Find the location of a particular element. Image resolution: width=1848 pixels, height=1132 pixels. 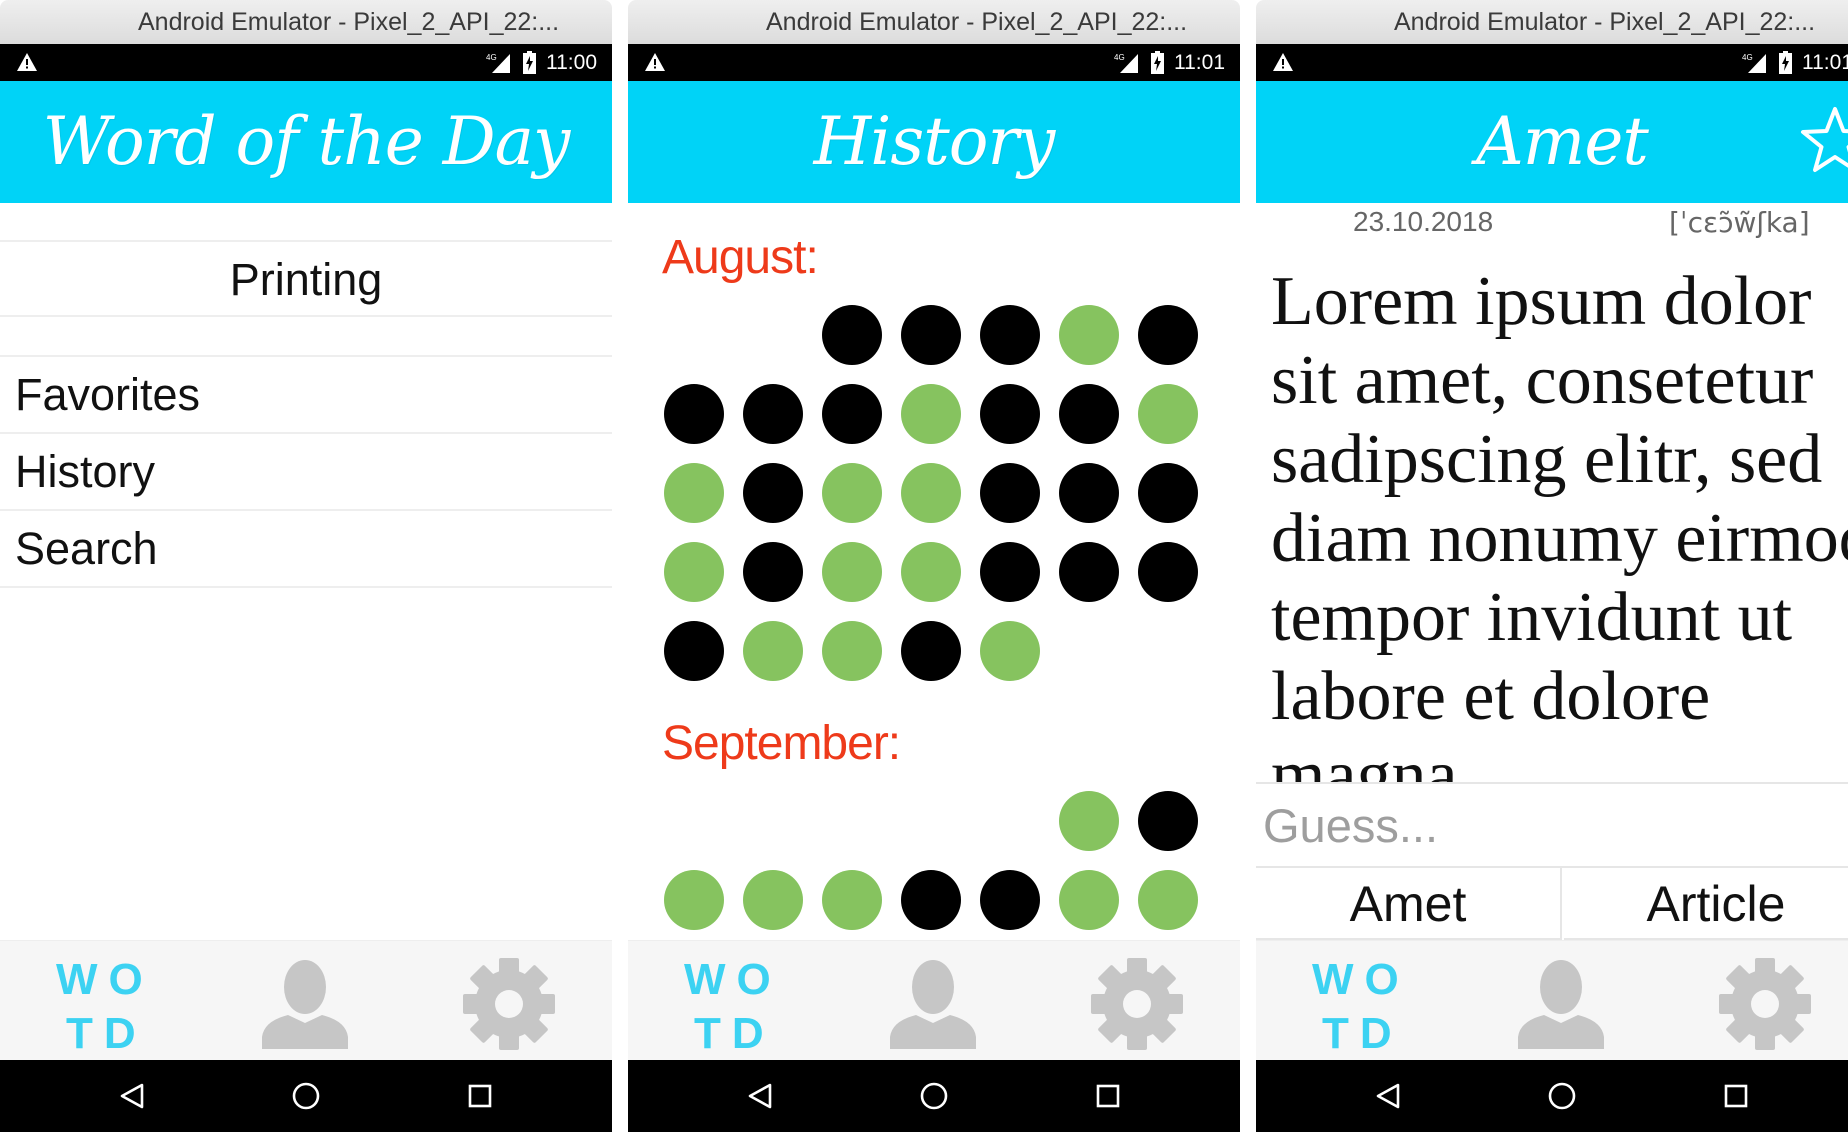

favorite-star-icon is located at coordinates (1824, 140).